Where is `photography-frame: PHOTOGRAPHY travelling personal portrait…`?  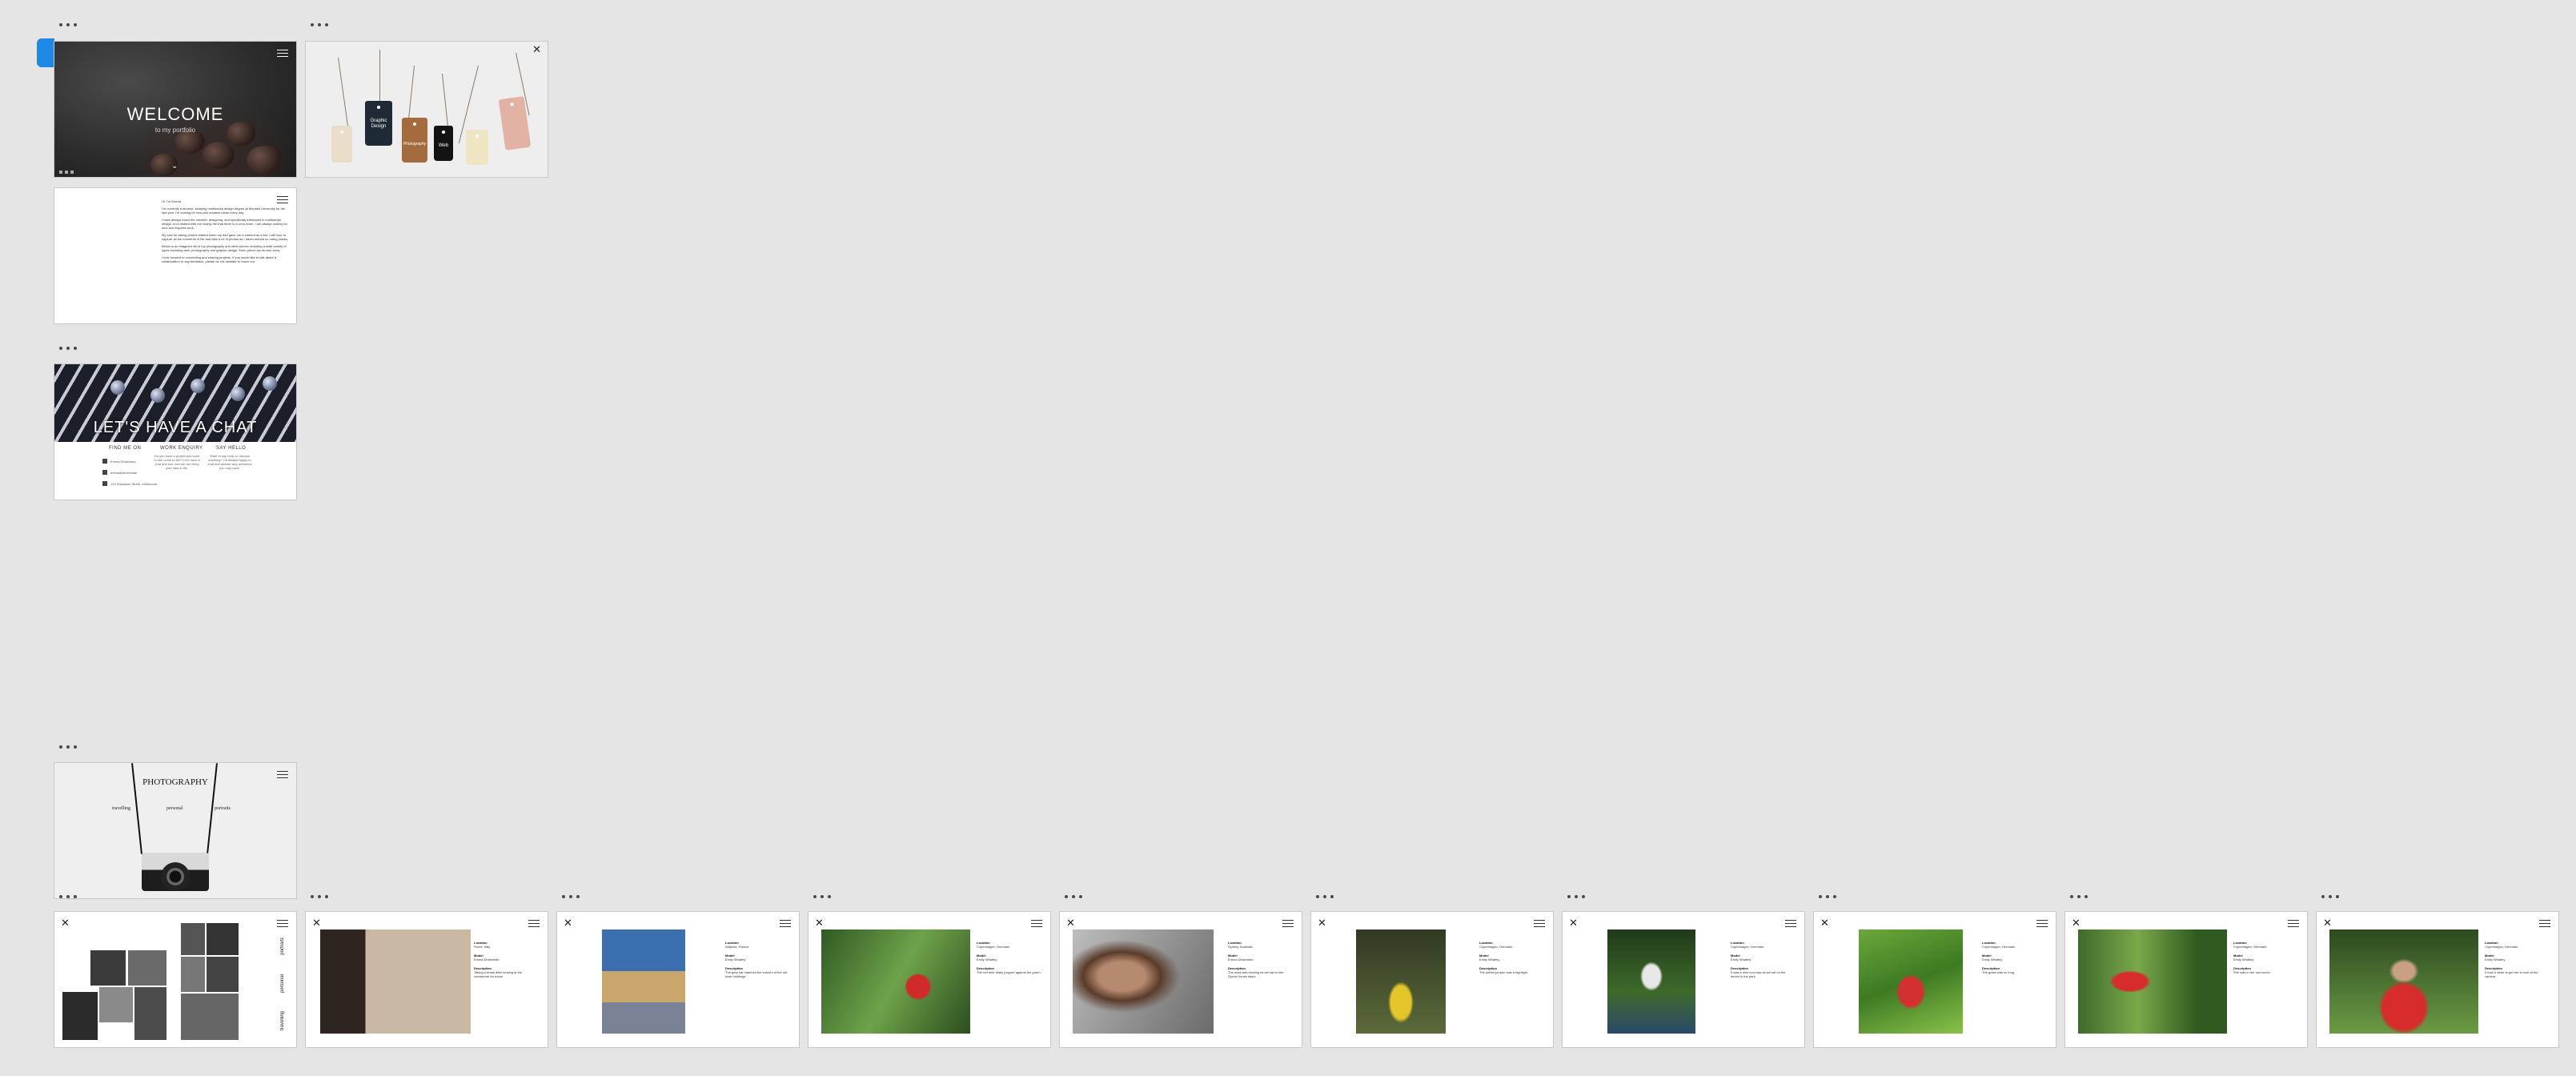
photography-frame: PHOTOGRAPHY travelling personal portrait… is located at coordinates (175, 831).